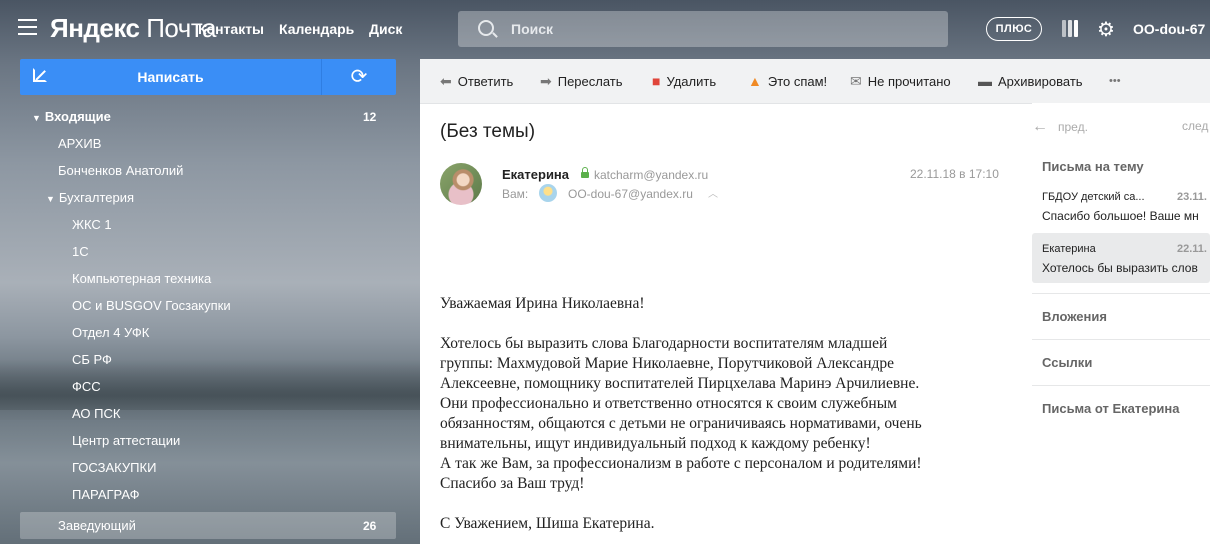  I want to click on nav-disk: Диск, so click(385, 29).